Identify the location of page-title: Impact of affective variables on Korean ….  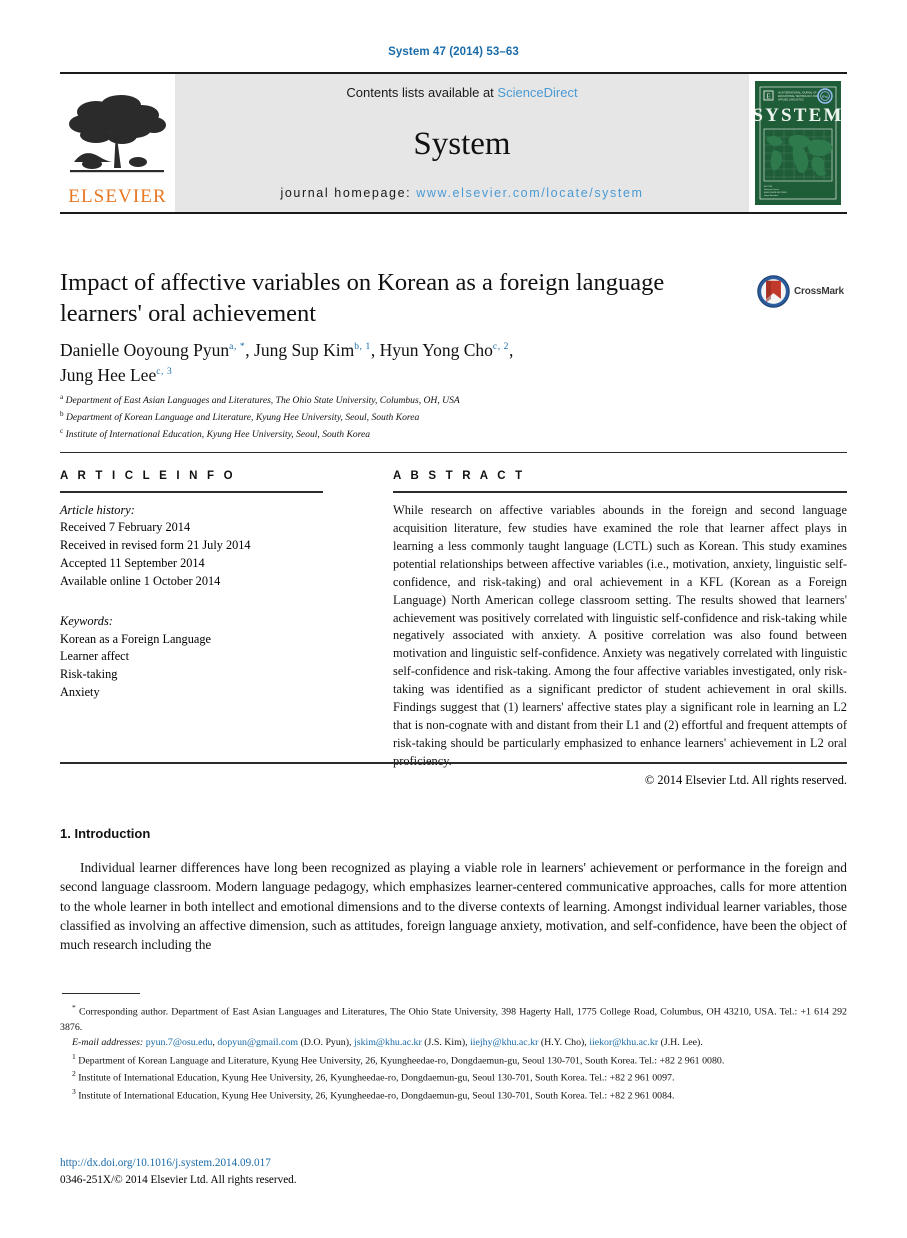
(362, 298).